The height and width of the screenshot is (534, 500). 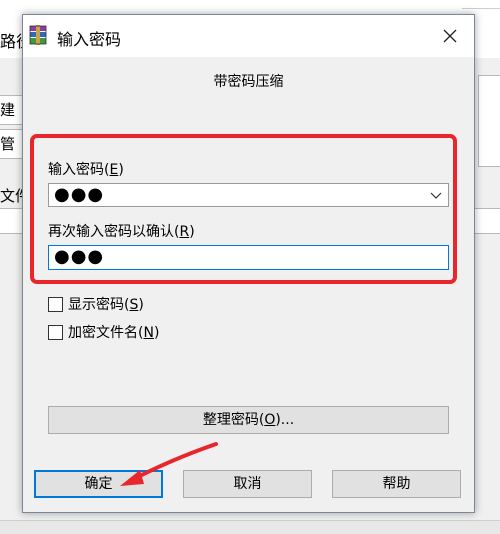 I want to click on encrypt-filenames-checkbox, so click(x=55, y=332).